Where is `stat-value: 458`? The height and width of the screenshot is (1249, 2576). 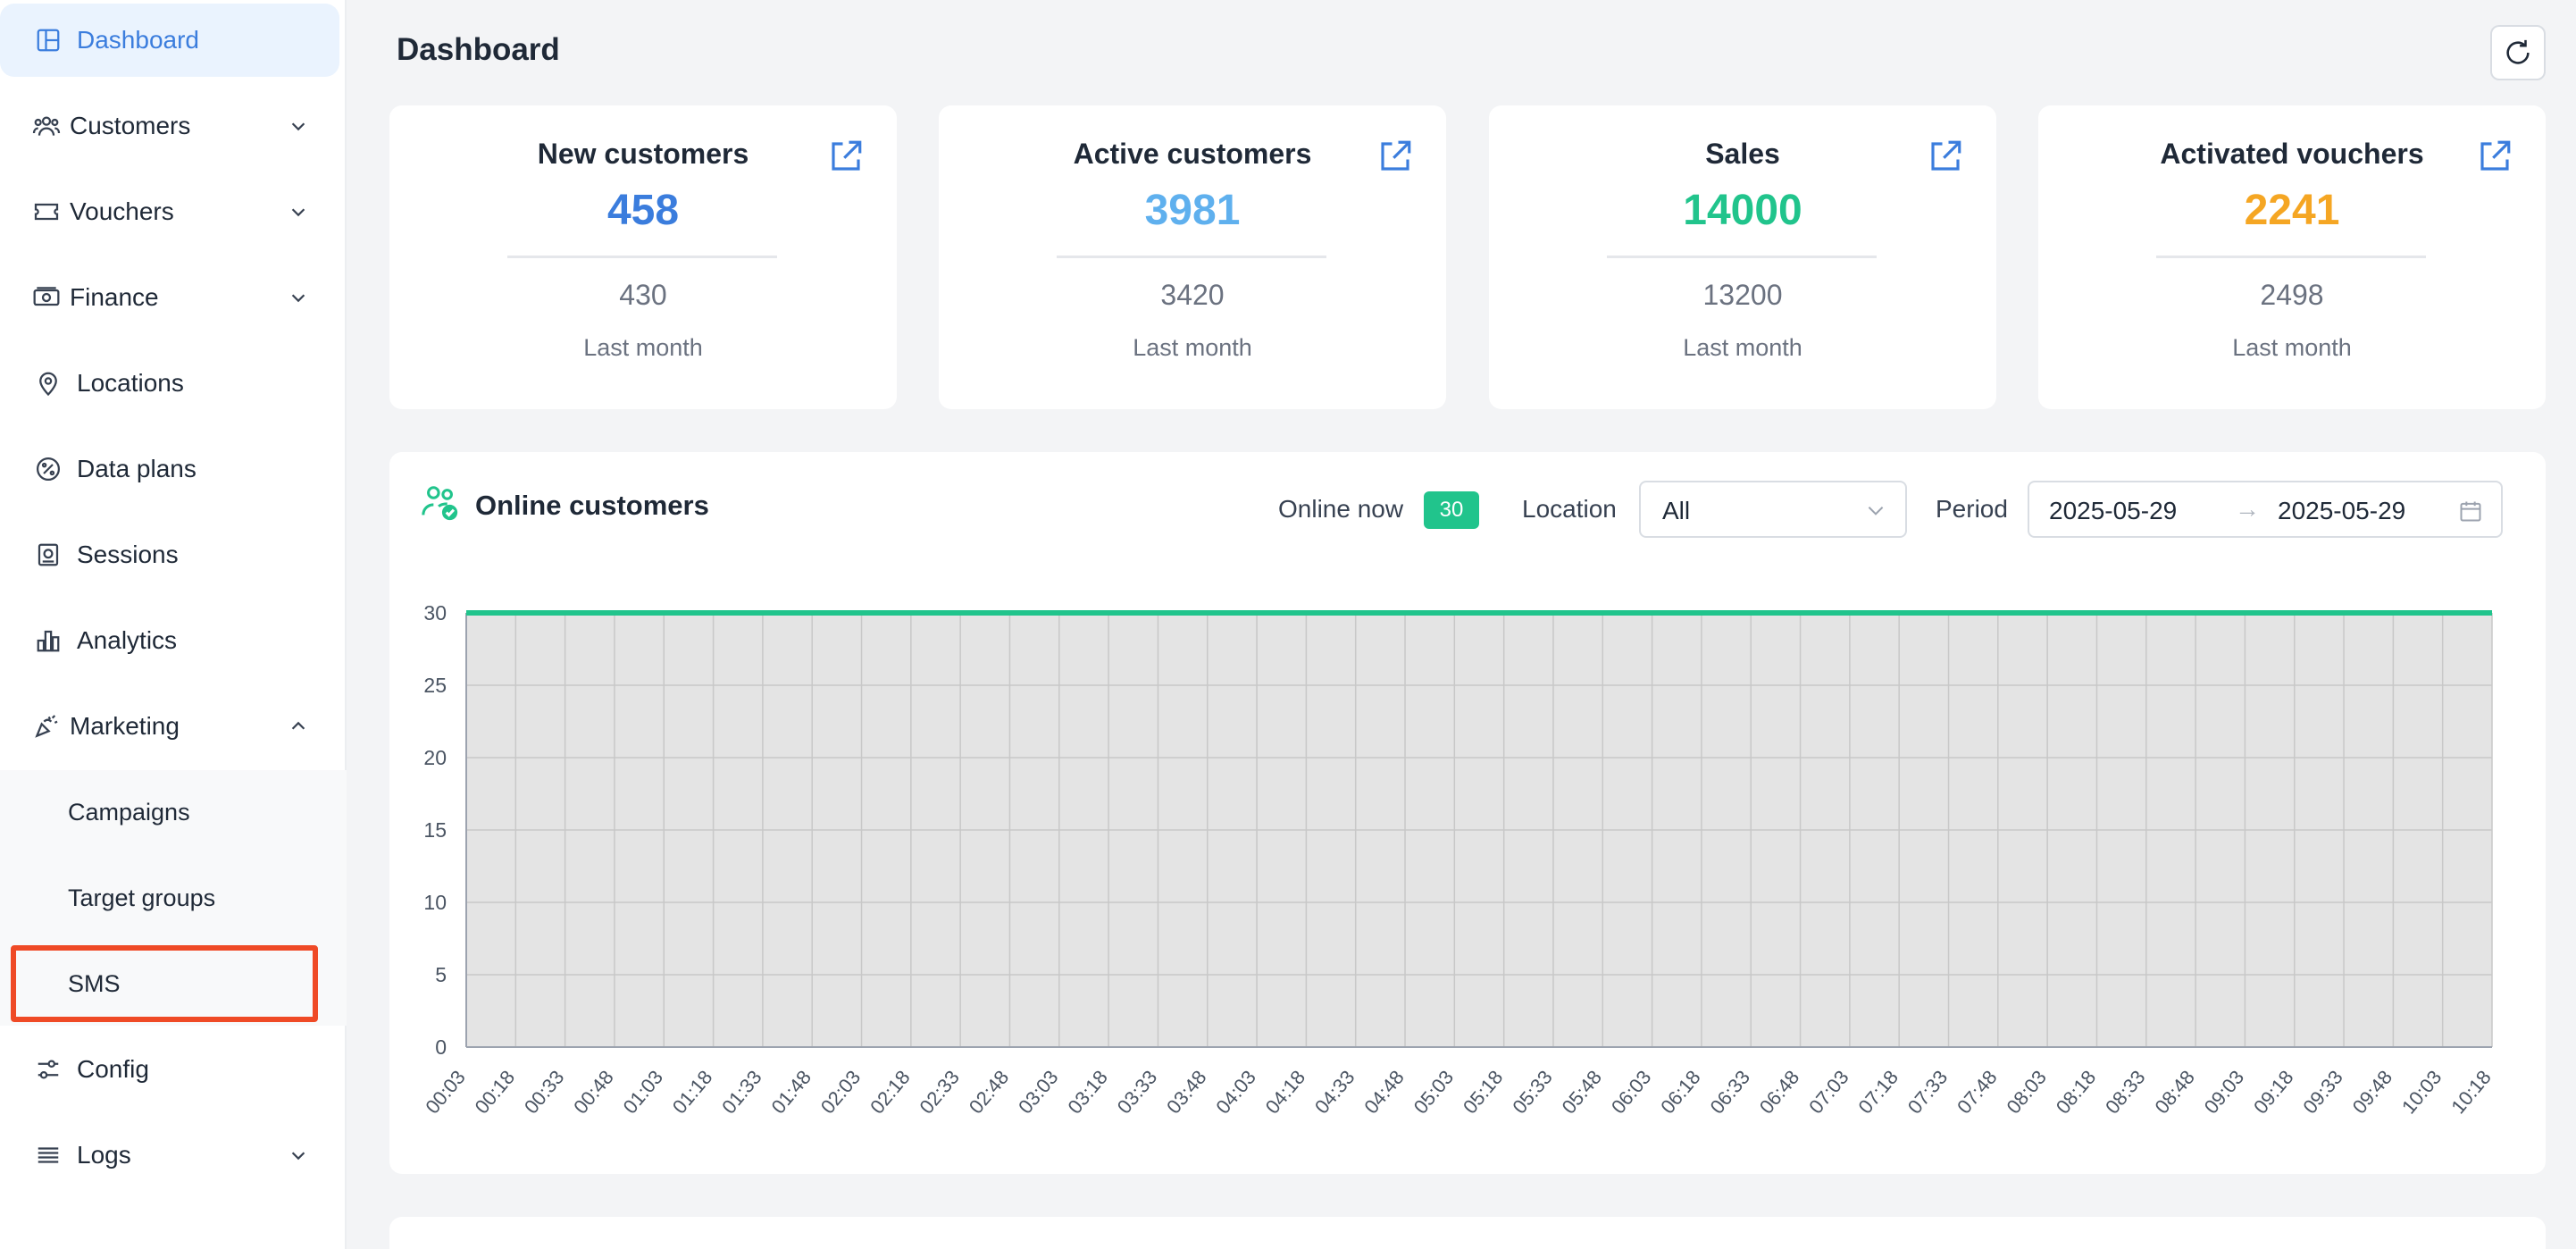 stat-value: 458 is located at coordinates (643, 210).